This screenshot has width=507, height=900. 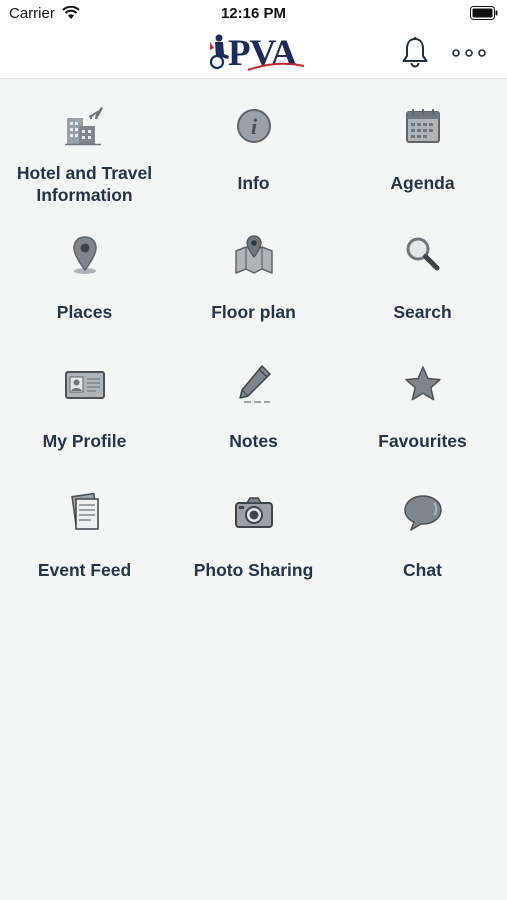 What do you see at coordinates (84, 441) in the screenshot?
I see `tile-label: My Profile` at bounding box center [84, 441].